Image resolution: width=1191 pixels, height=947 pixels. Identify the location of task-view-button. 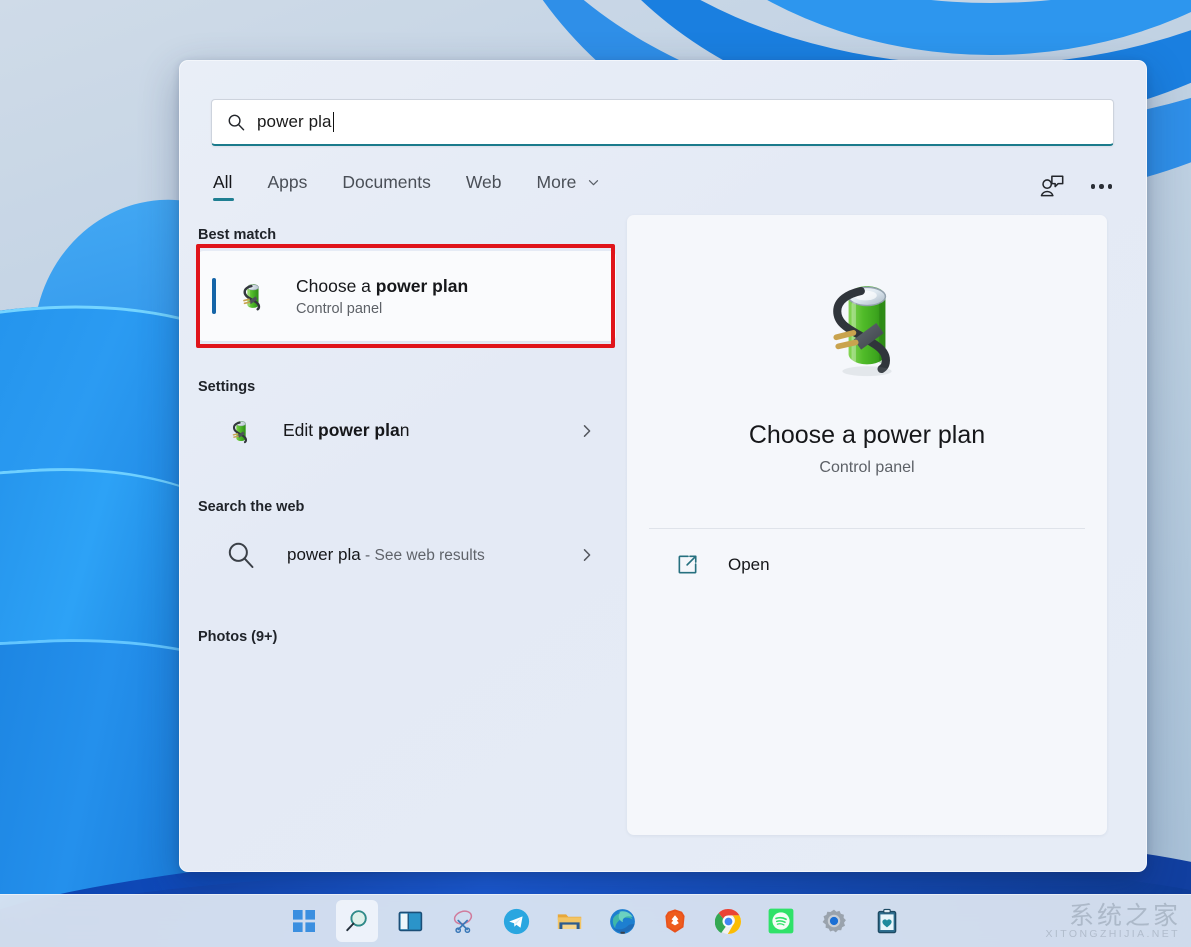
(410, 921).